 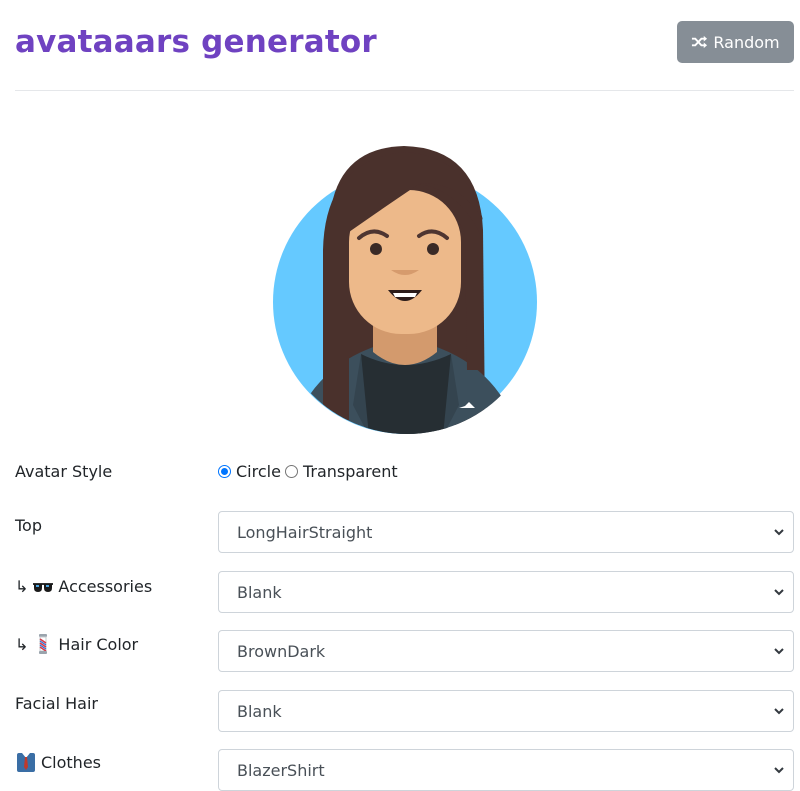 I want to click on shirt, so click(x=406, y=394).